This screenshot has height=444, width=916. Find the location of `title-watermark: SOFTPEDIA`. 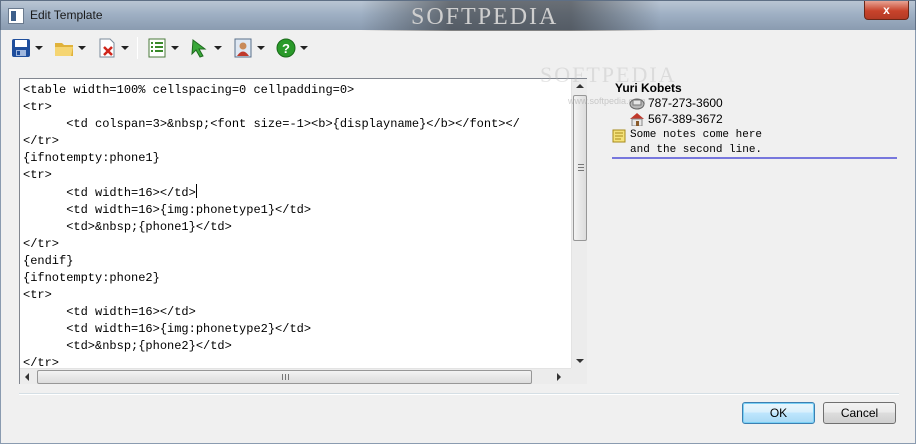

title-watermark: SOFTPEDIA is located at coordinates (511, 16).